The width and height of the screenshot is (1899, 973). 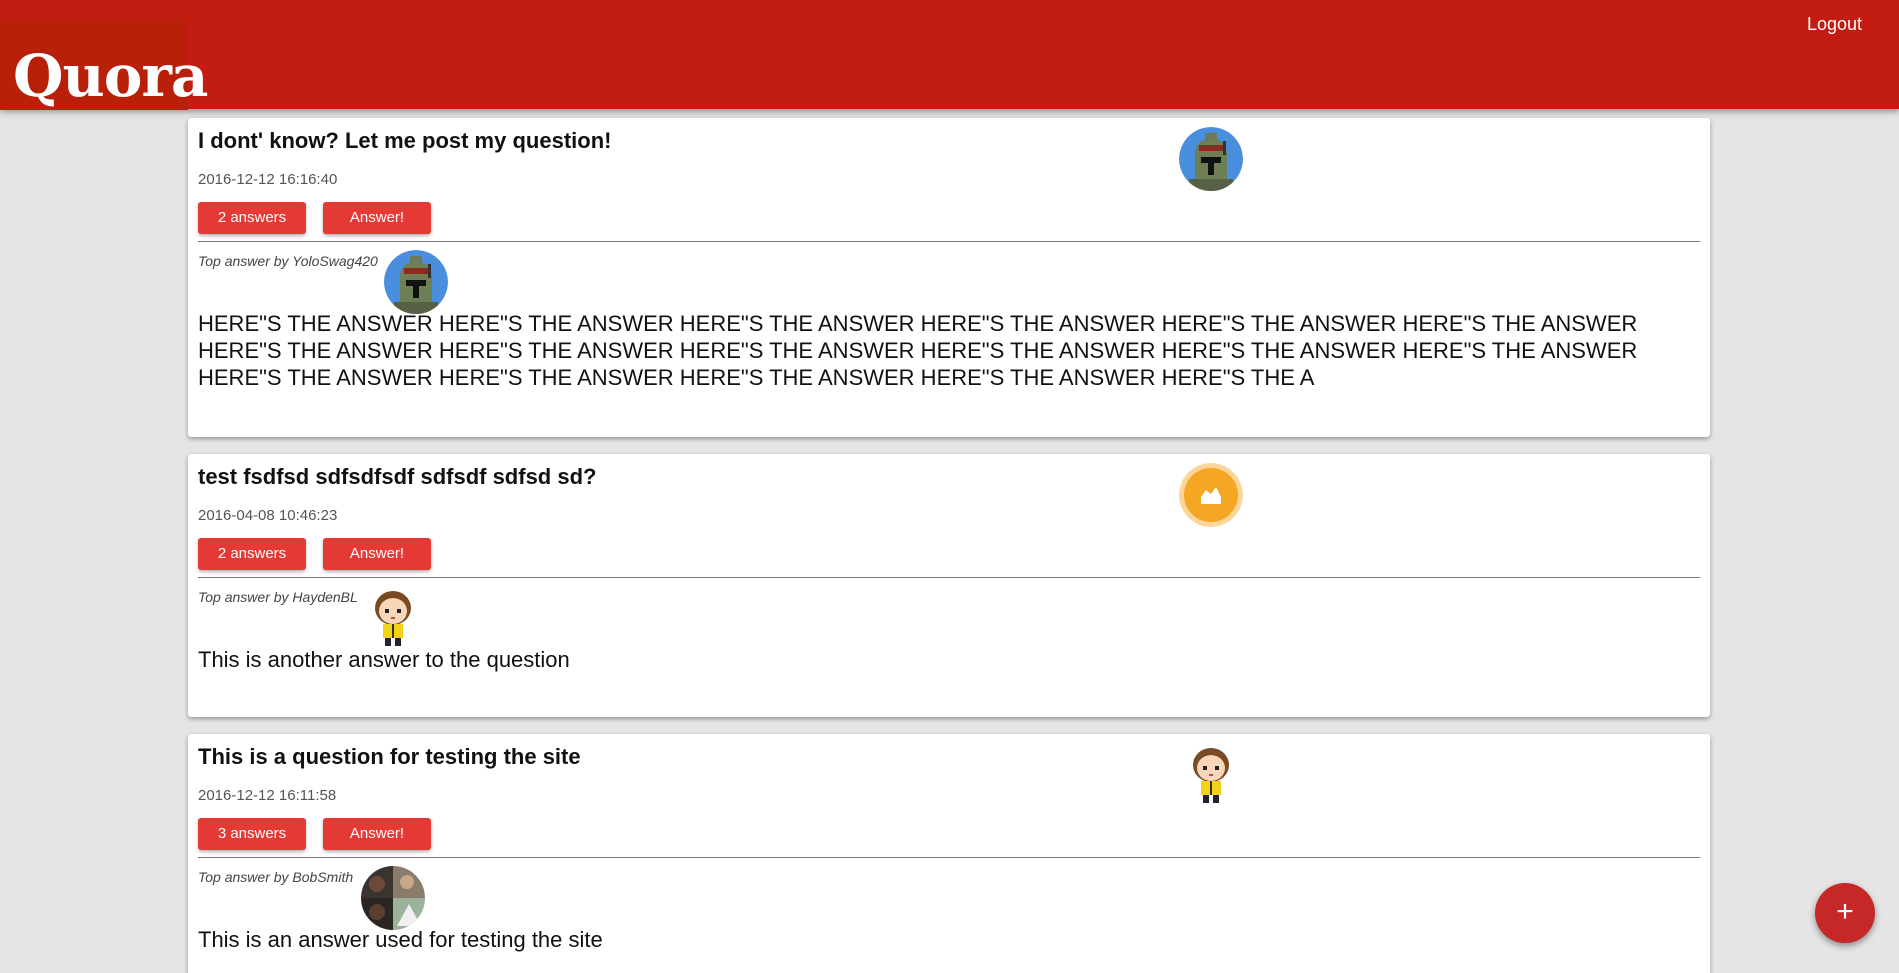 I want to click on question-date: 2016-04-08 10:46:23, so click(x=268, y=515).